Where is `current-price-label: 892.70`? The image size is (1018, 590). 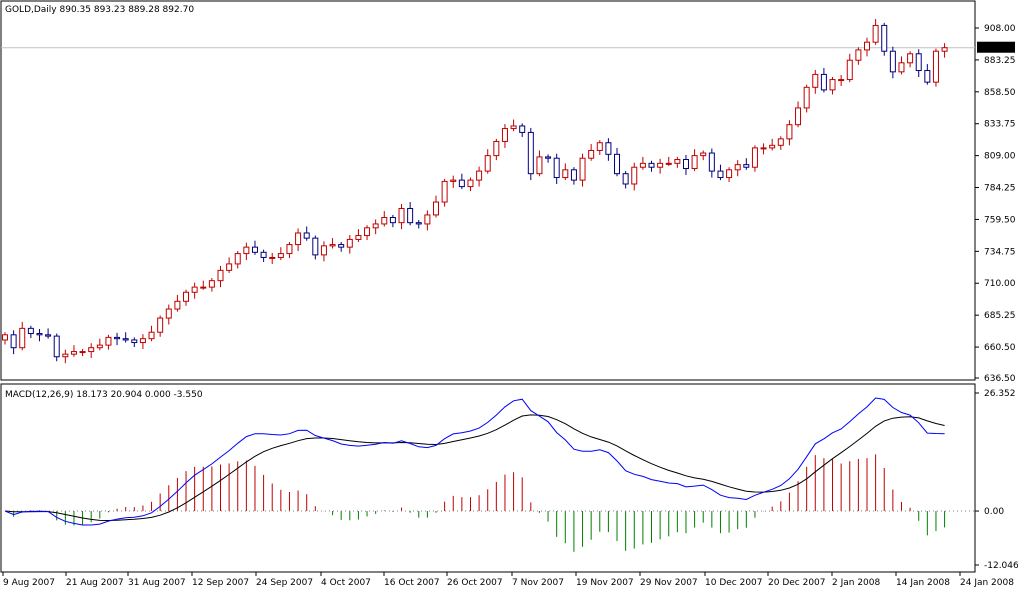 current-price-label: 892.70 is located at coordinates (997, 49).